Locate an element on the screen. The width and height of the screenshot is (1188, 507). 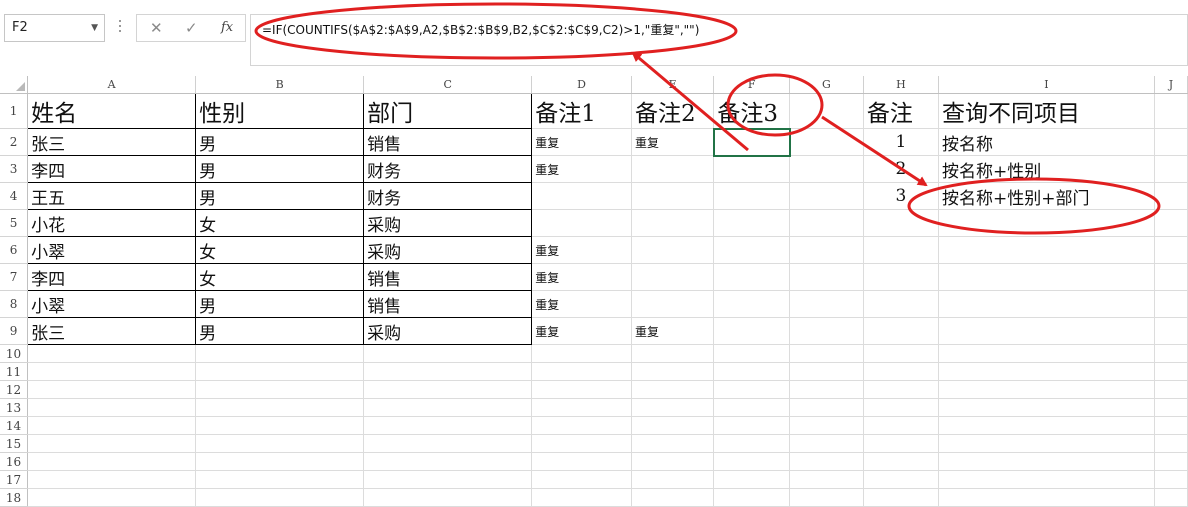
cell-c12 is located at coordinates (448, 389).